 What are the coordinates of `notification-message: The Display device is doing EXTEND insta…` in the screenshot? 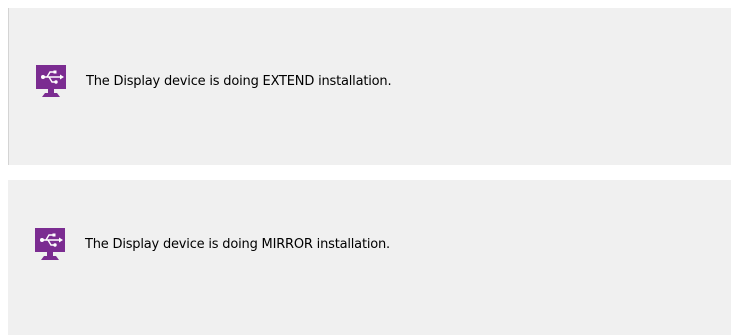 It's located at (239, 81).